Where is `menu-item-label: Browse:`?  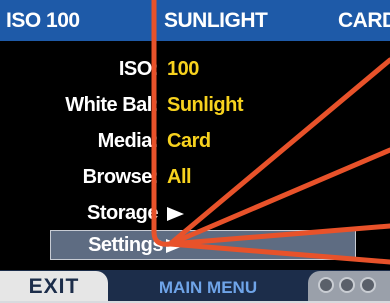
menu-item-label: Browse: is located at coordinates (120, 177).